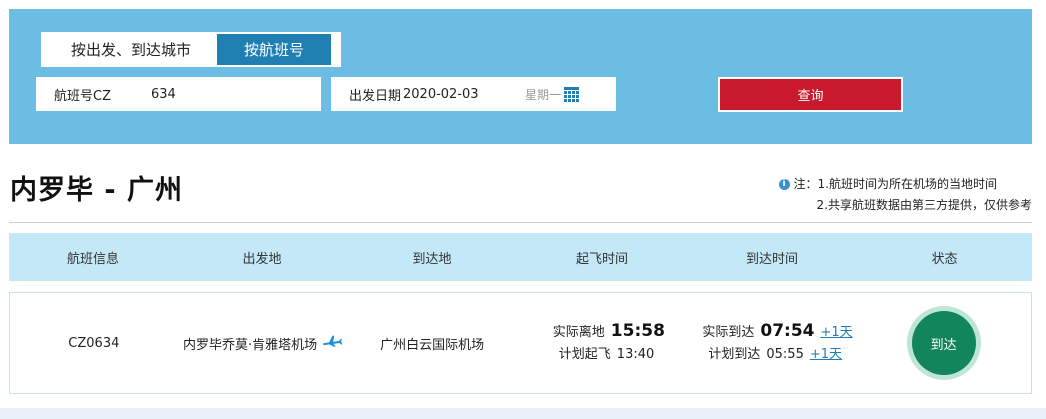  I want to click on planned-departure-time: 13:40, so click(635, 354).